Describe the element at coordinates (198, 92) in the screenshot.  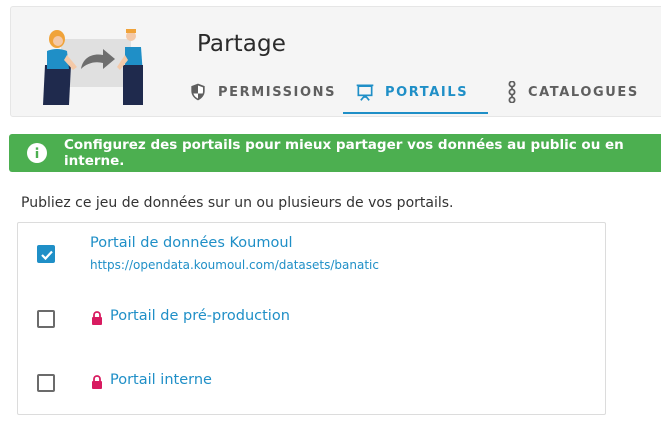
I see `shield-icon` at that location.